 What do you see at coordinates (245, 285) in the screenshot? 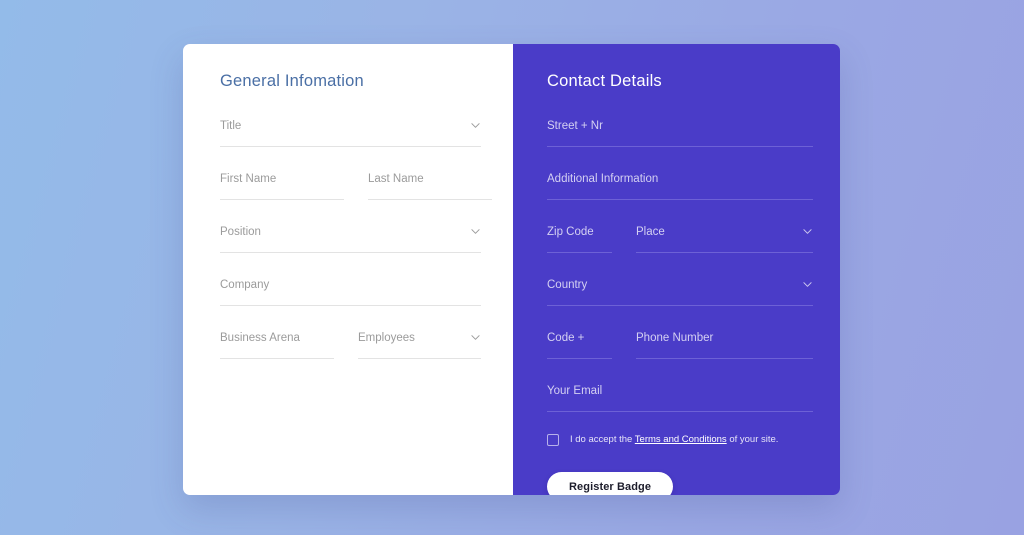
I see `company-placeholder: Company` at bounding box center [245, 285].